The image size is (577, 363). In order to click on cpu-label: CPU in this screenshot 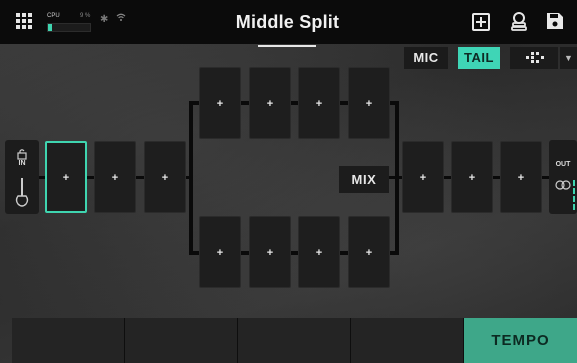, I will do `click(53, 16)`.